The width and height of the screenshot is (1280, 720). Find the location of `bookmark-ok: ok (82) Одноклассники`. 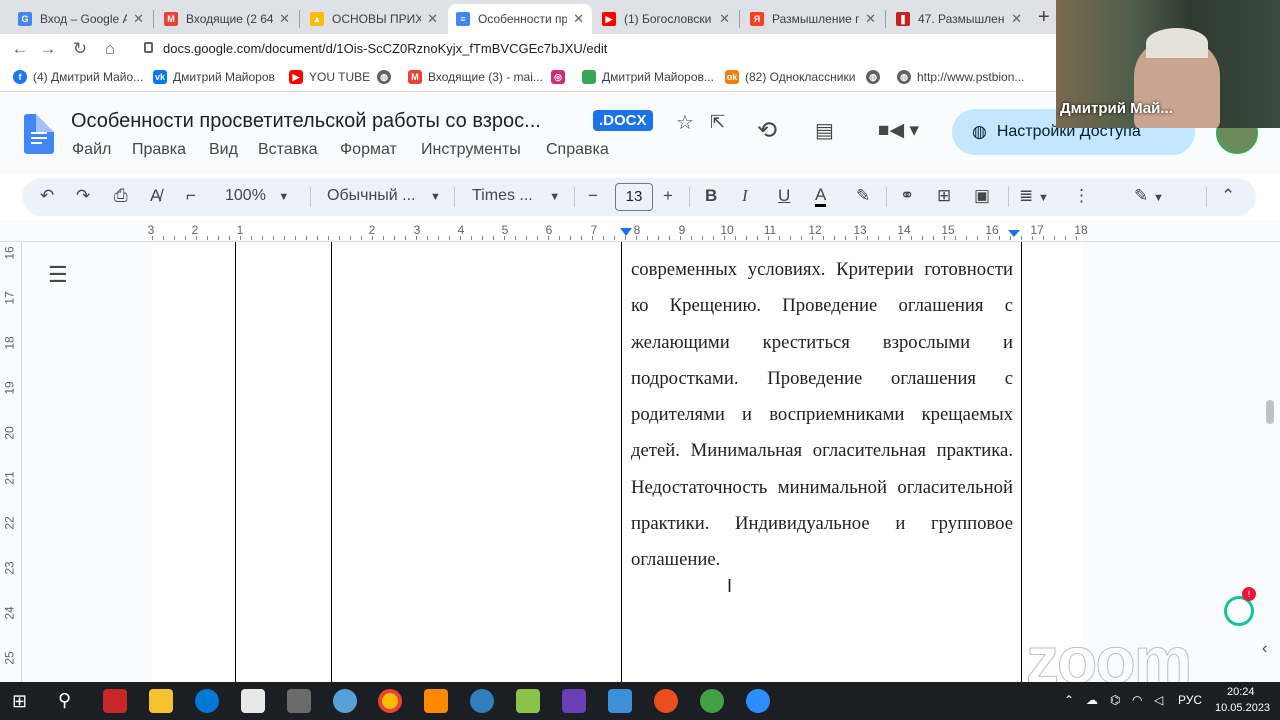

bookmark-ok: ok (82) Одноклассники is located at coordinates (790, 77).